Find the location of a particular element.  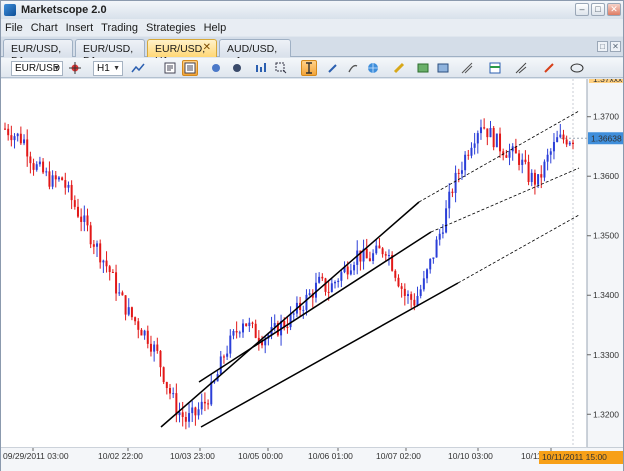

close-chart-icon: ✕ is located at coordinates (615, 46).